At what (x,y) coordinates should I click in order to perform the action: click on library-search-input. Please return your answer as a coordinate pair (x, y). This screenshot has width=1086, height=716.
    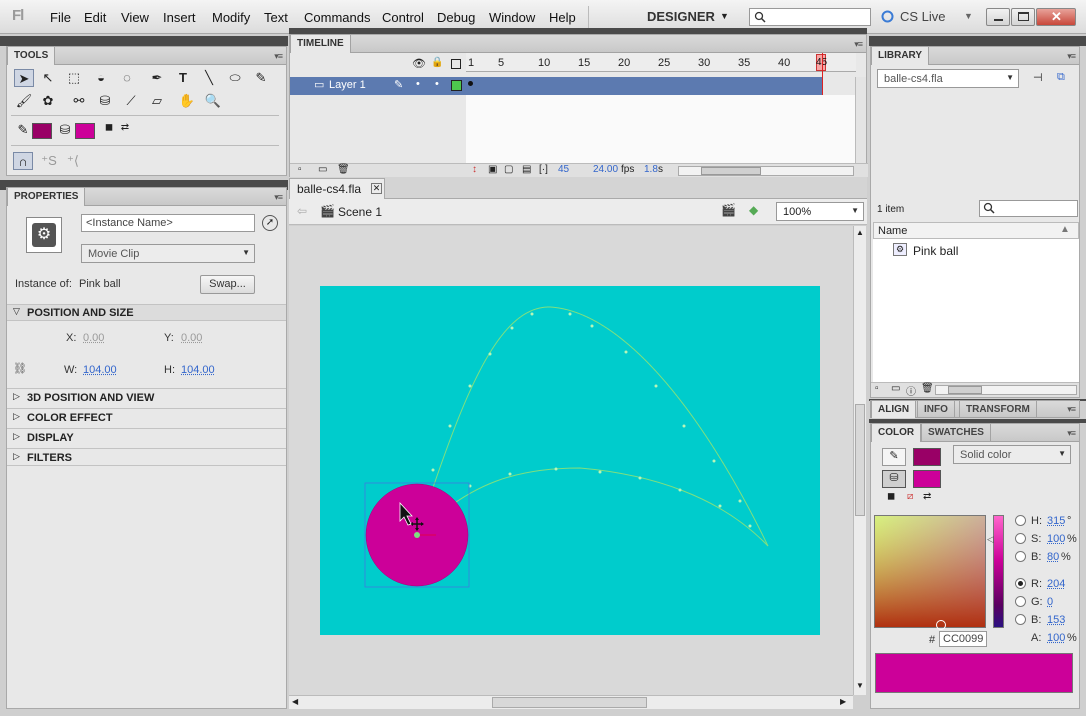
    Looking at the image, I should click on (1028, 208).